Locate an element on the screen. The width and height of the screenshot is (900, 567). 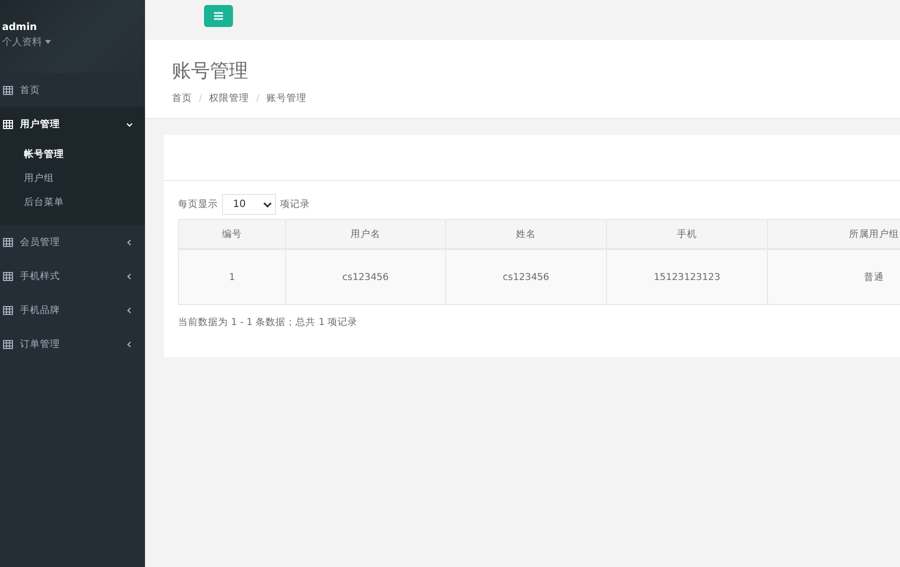
sidebar-item: 订单管理 is located at coordinates (72, 344).